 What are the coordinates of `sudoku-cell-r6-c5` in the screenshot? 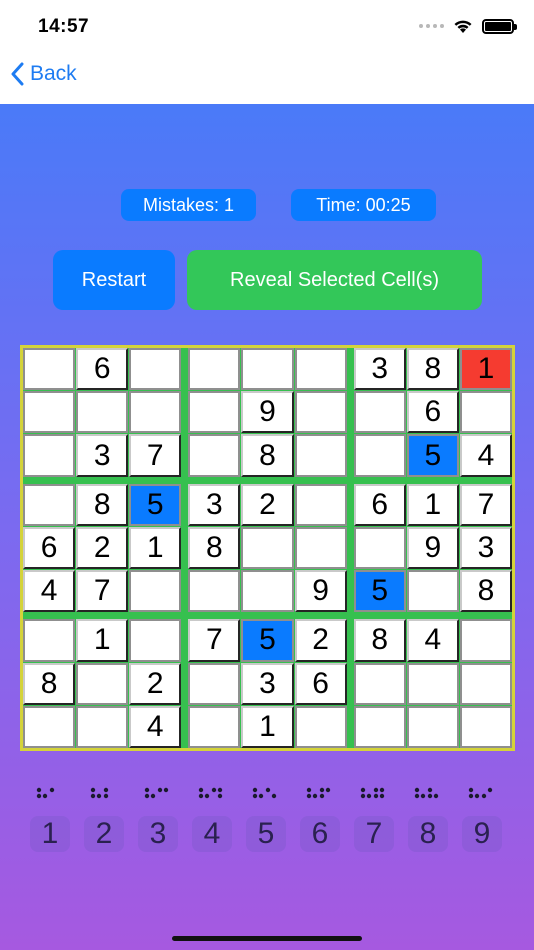 It's located at (267, 591).